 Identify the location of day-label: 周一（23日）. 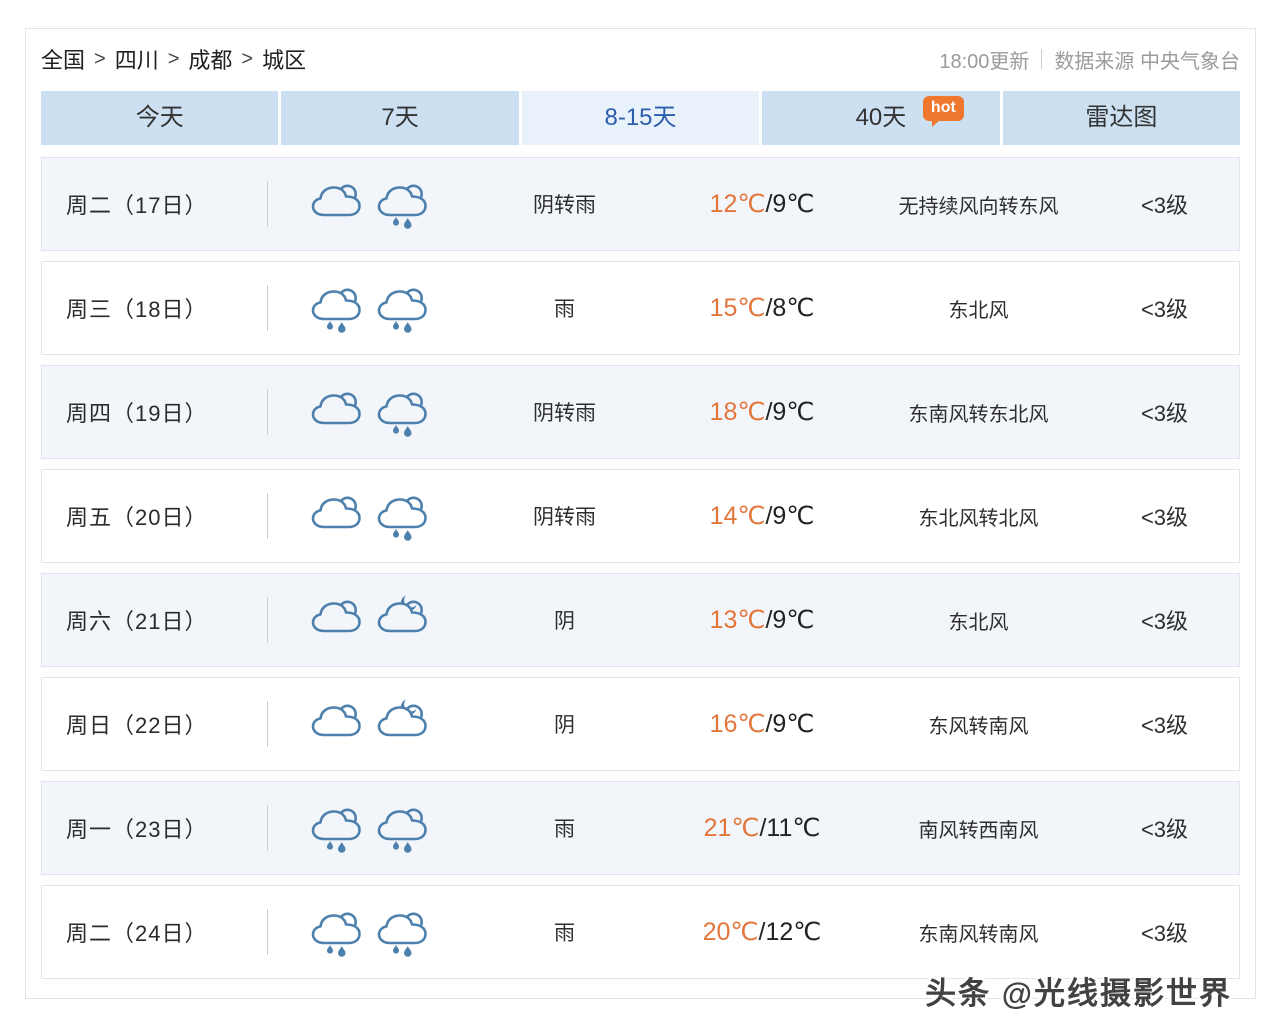
(137, 829).